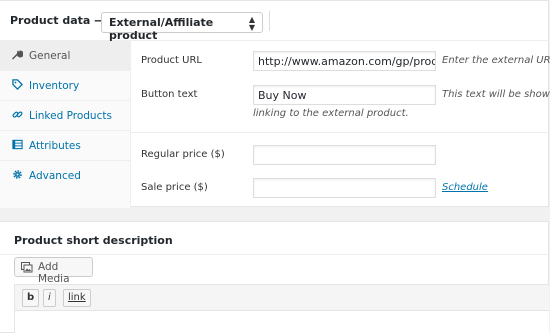 The height and width of the screenshot is (333, 550). Describe the element at coordinates (344, 95) in the screenshot. I see `button-text-input: Buy Now` at that location.